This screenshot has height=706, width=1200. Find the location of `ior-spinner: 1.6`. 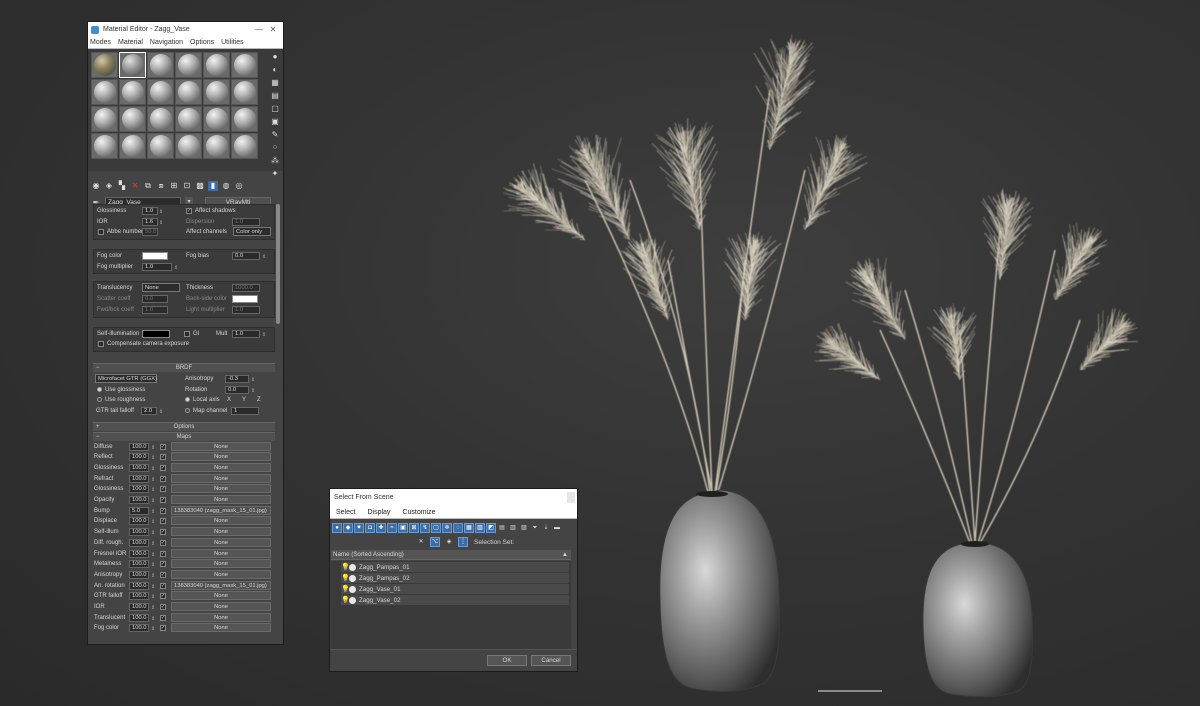

ior-spinner: 1.6 is located at coordinates (150, 221).